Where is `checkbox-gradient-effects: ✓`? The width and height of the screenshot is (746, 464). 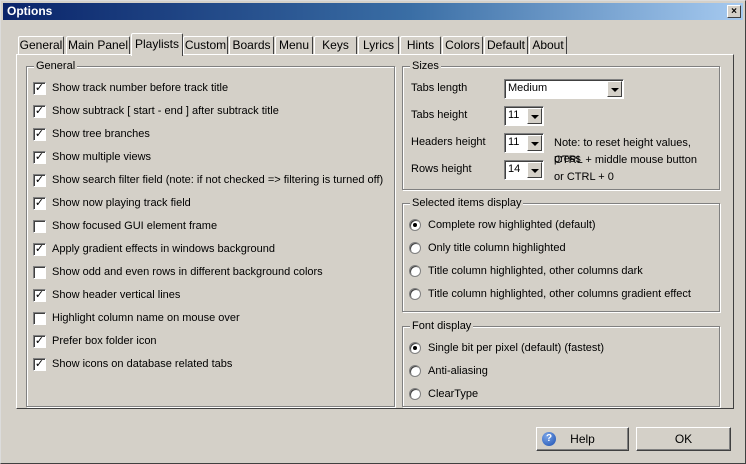 checkbox-gradient-effects: ✓ is located at coordinates (39, 249).